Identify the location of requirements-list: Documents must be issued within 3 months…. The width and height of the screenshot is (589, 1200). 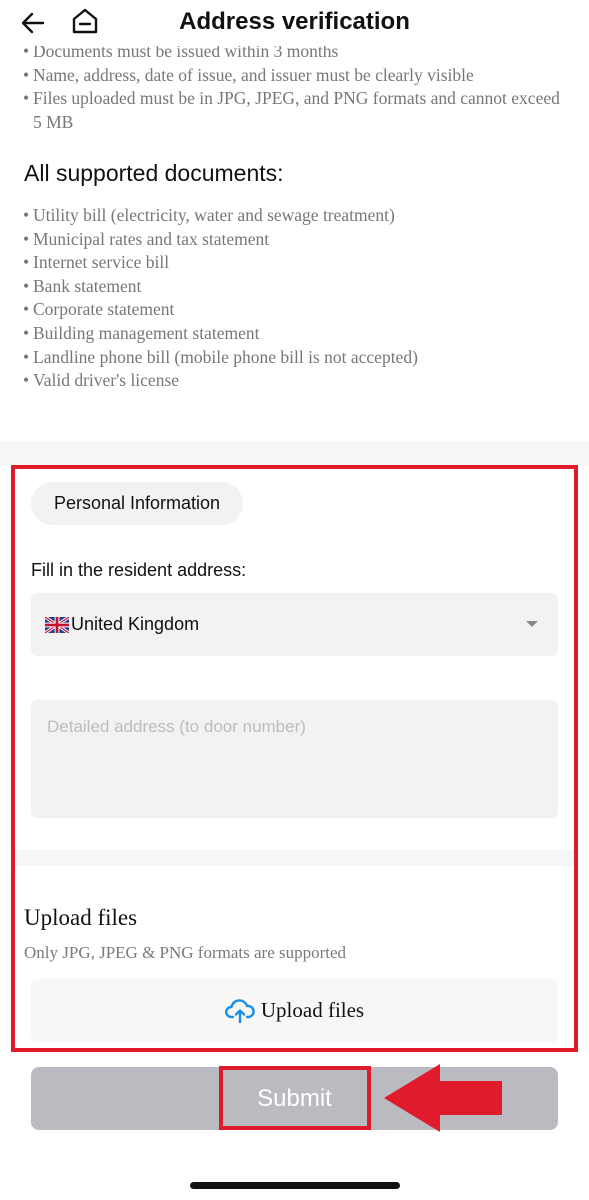
(293, 87).